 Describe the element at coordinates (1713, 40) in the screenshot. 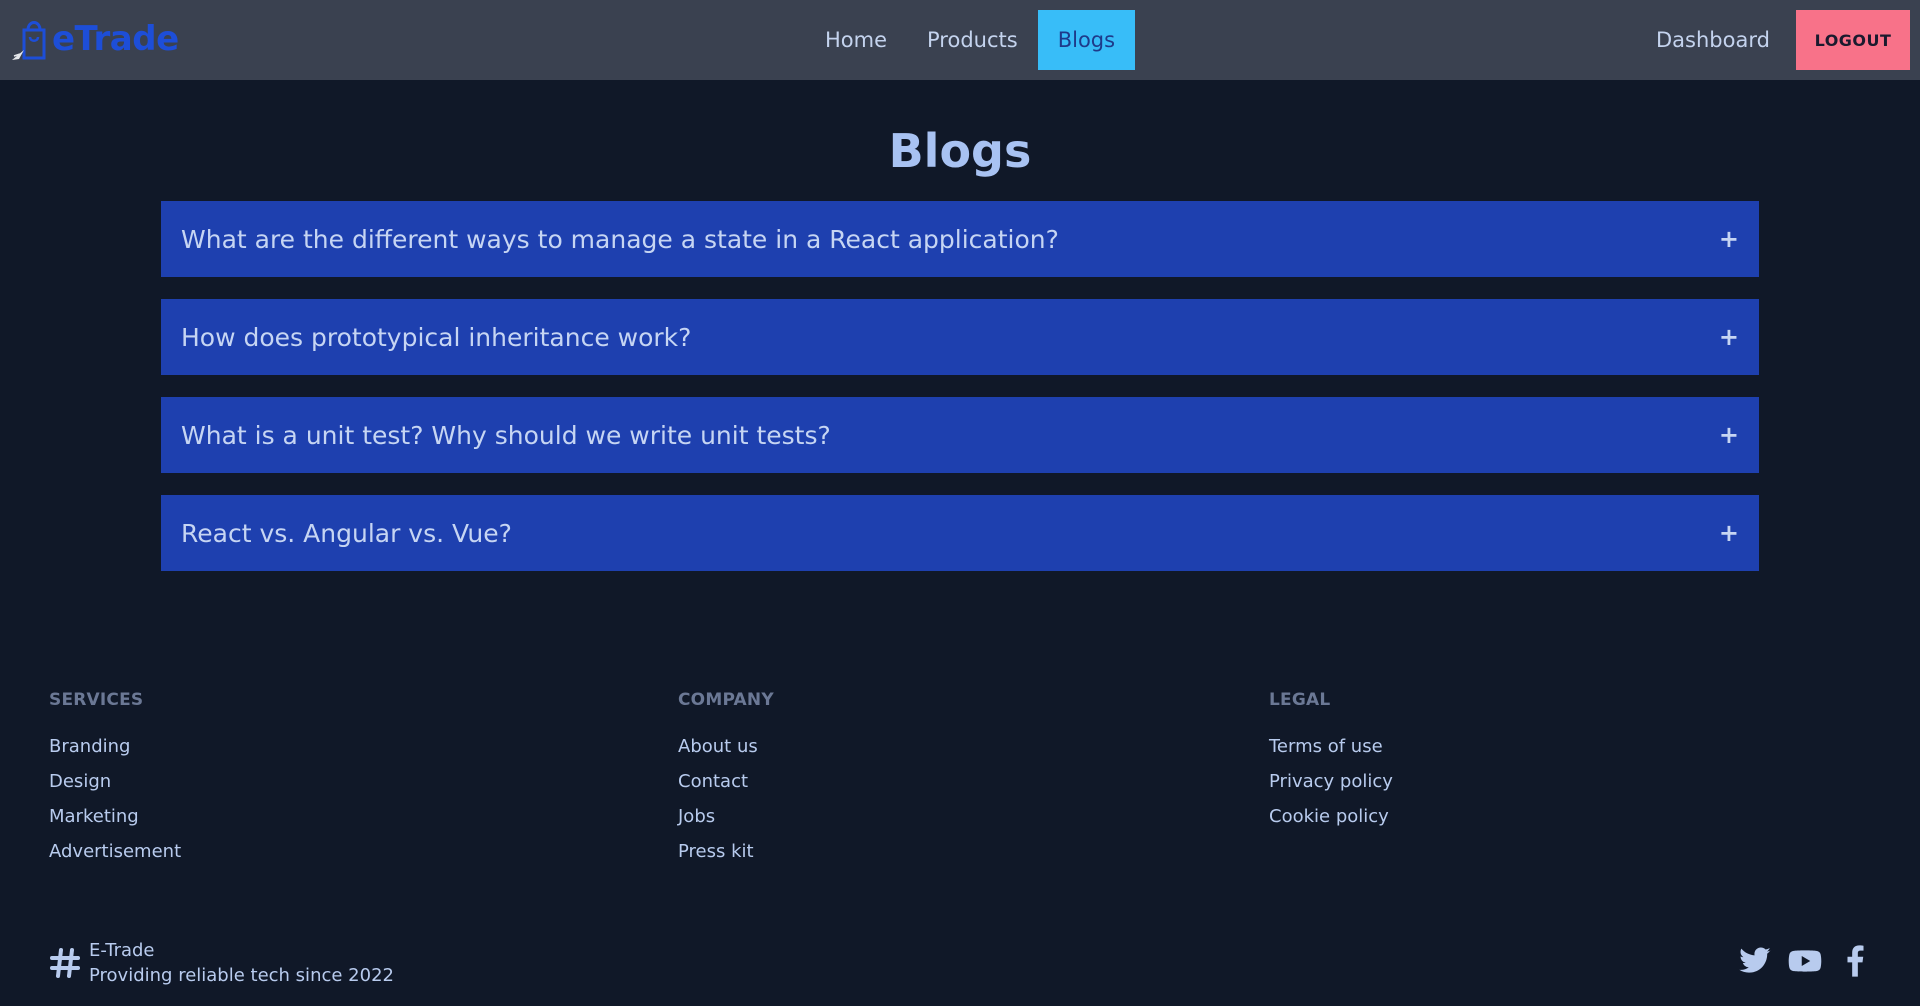

I see `nav-dashboard: Dashboard` at that location.